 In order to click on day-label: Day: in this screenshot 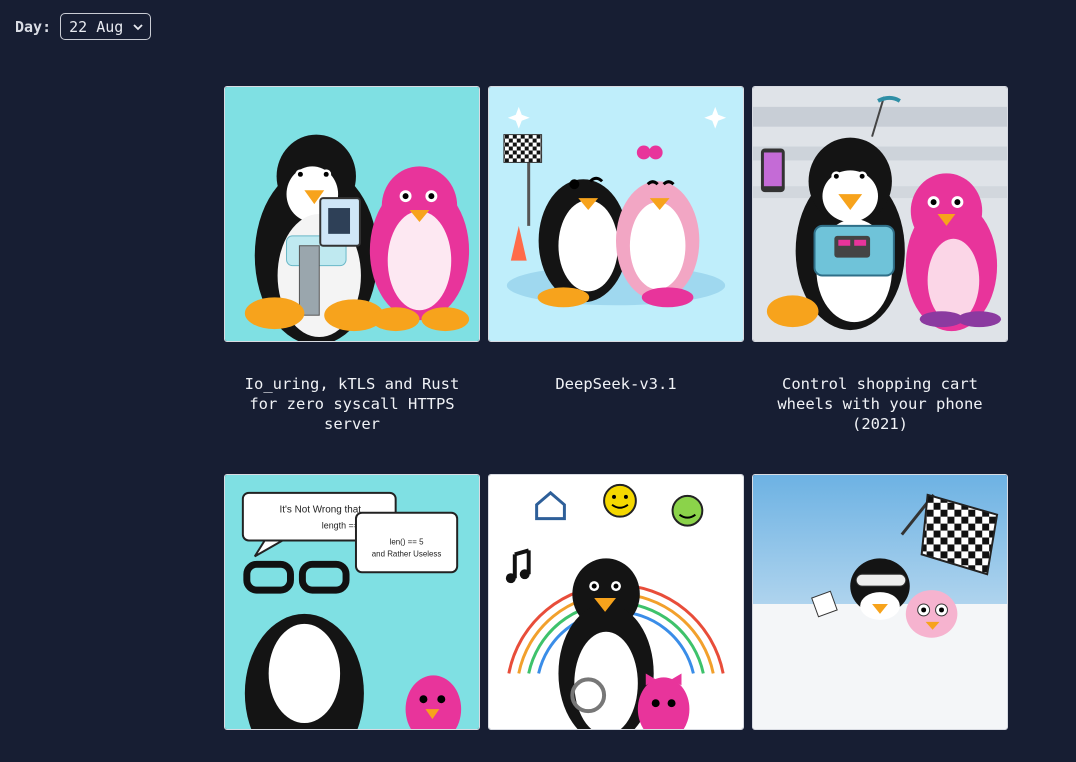, I will do `click(33, 26)`.